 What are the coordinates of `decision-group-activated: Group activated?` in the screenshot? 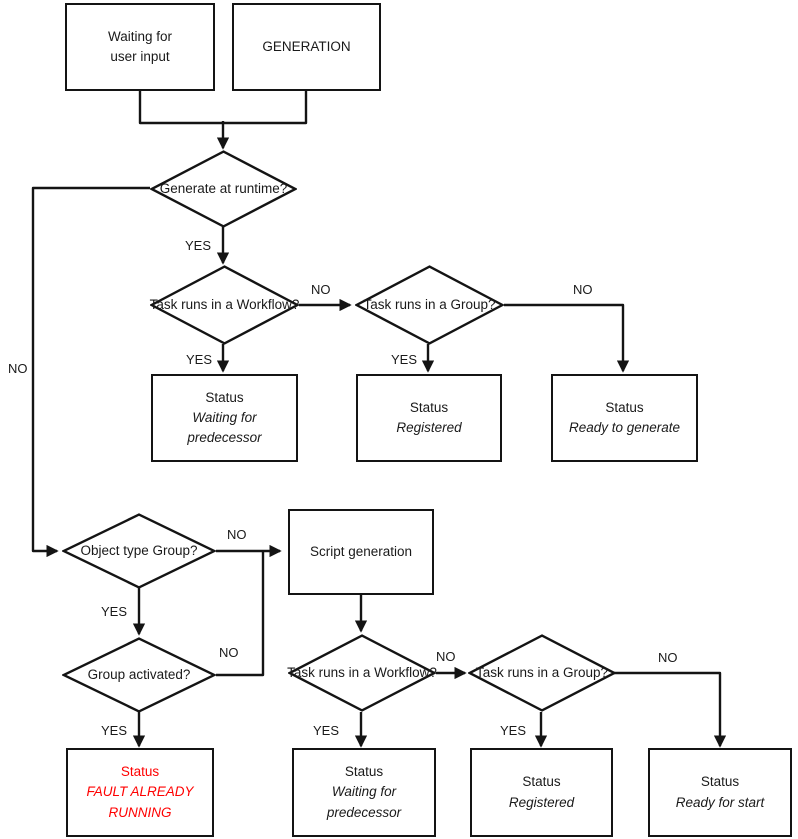 It's located at (139, 675).